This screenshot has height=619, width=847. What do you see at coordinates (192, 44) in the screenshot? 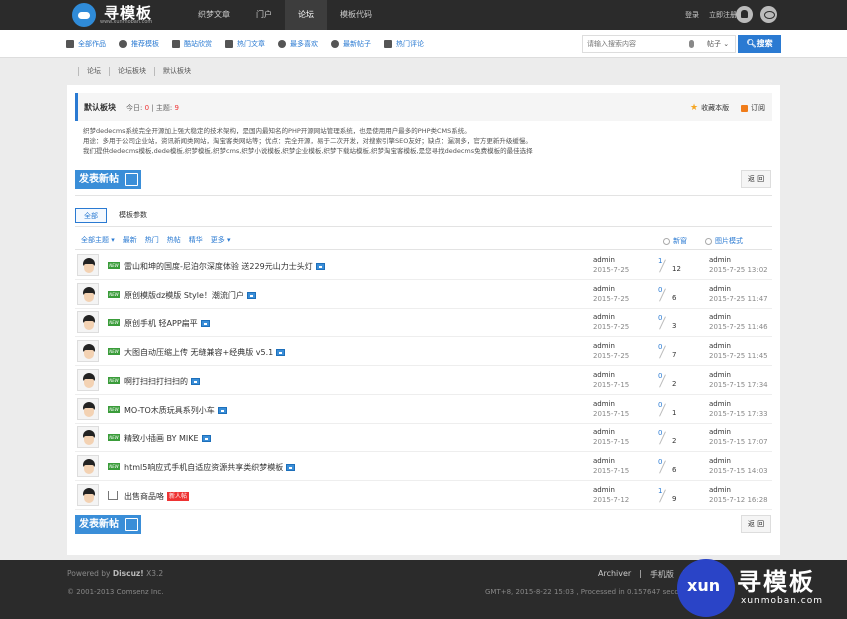
I see `subnav-cool-sites: 酷站欣赏` at bounding box center [192, 44].